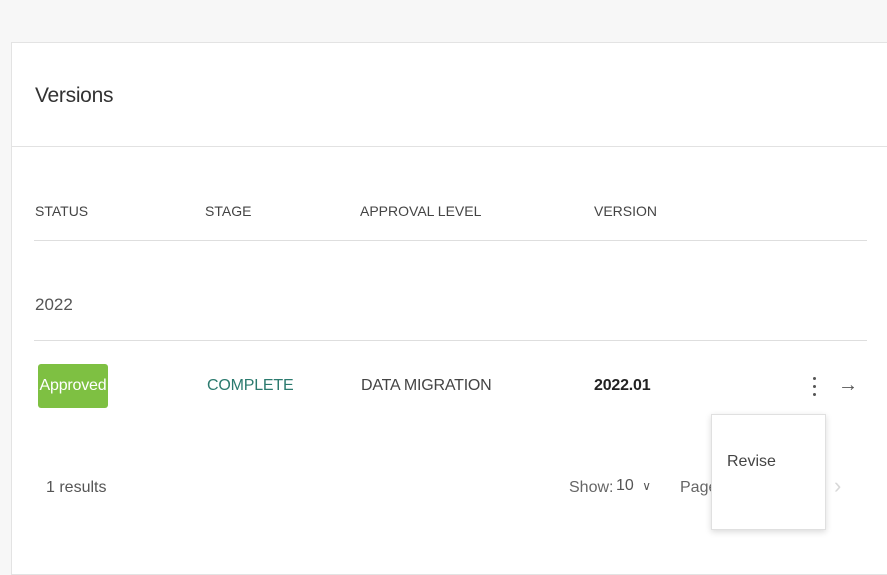 The width and height of the screenshot is (887, 575). What do you see at coordinates (73, 386) in the screenshot?
I see `status-badge: Approved` at bounding box center [73, 386].